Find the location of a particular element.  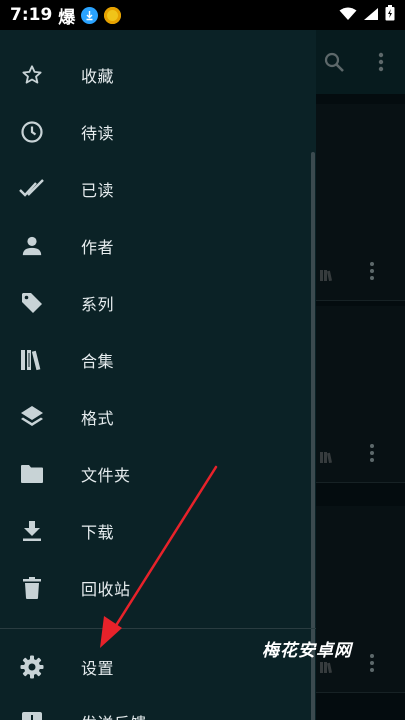

drawer-item-label: 格式 is located at coordinates (98, 418).